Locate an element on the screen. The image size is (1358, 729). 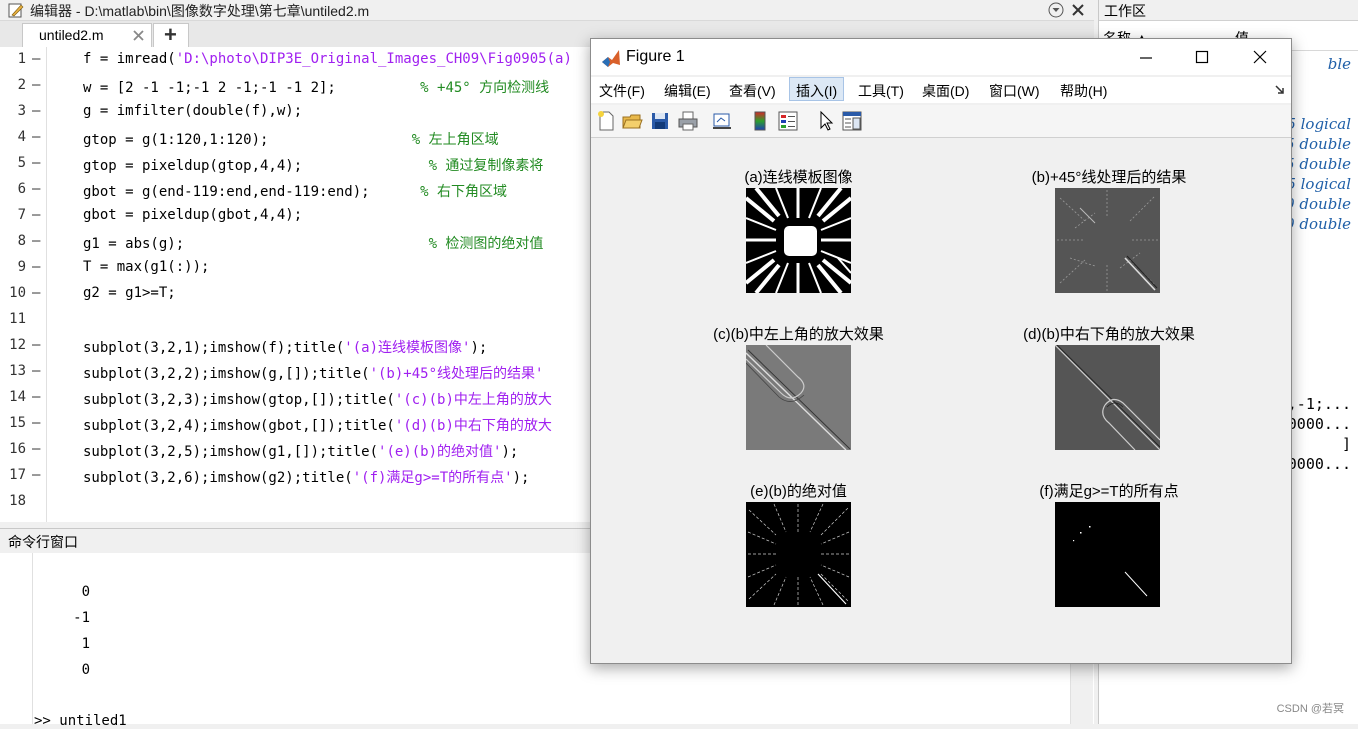
property-editor-icon is located at coordinates (852, 121).